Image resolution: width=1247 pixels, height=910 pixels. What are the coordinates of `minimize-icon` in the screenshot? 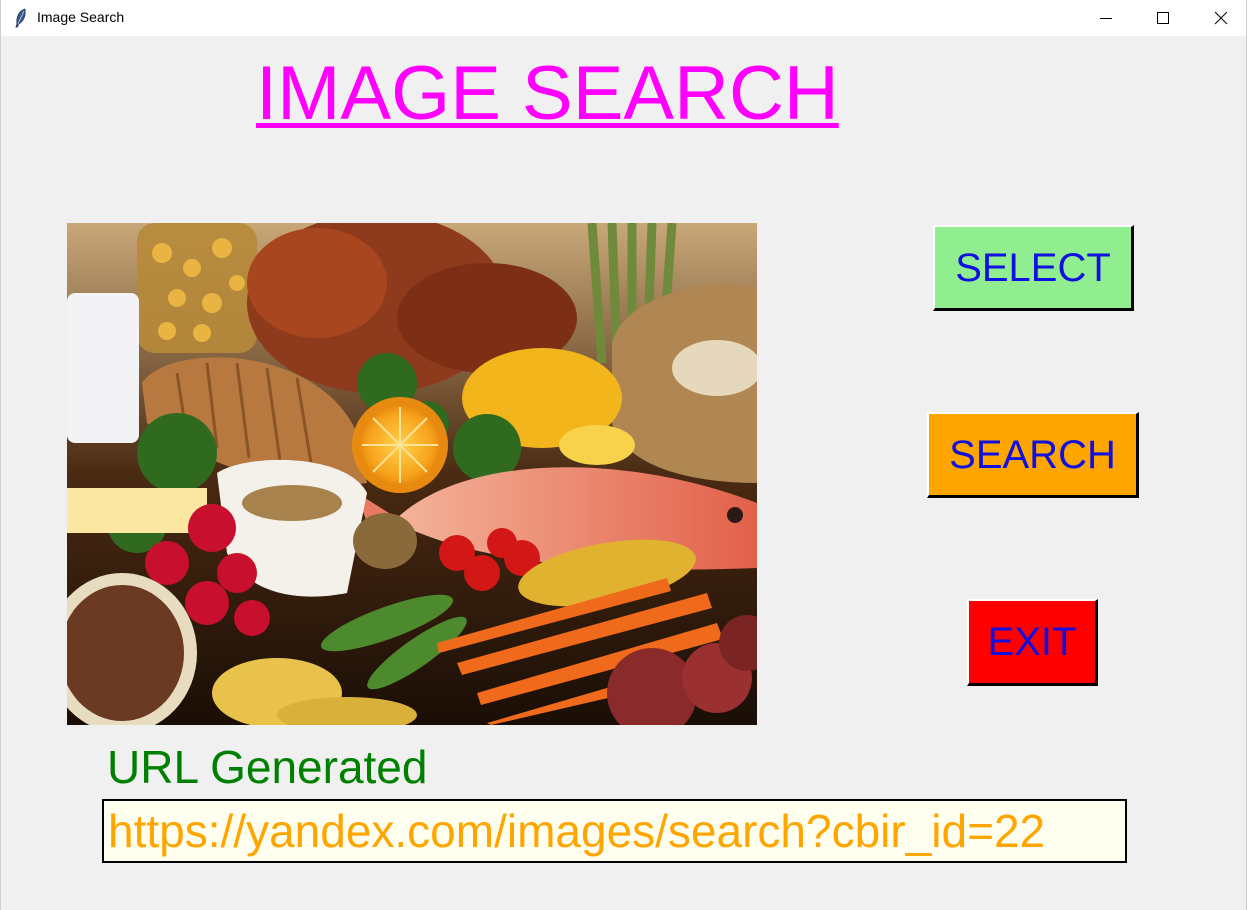 It's located at (1106, 18).